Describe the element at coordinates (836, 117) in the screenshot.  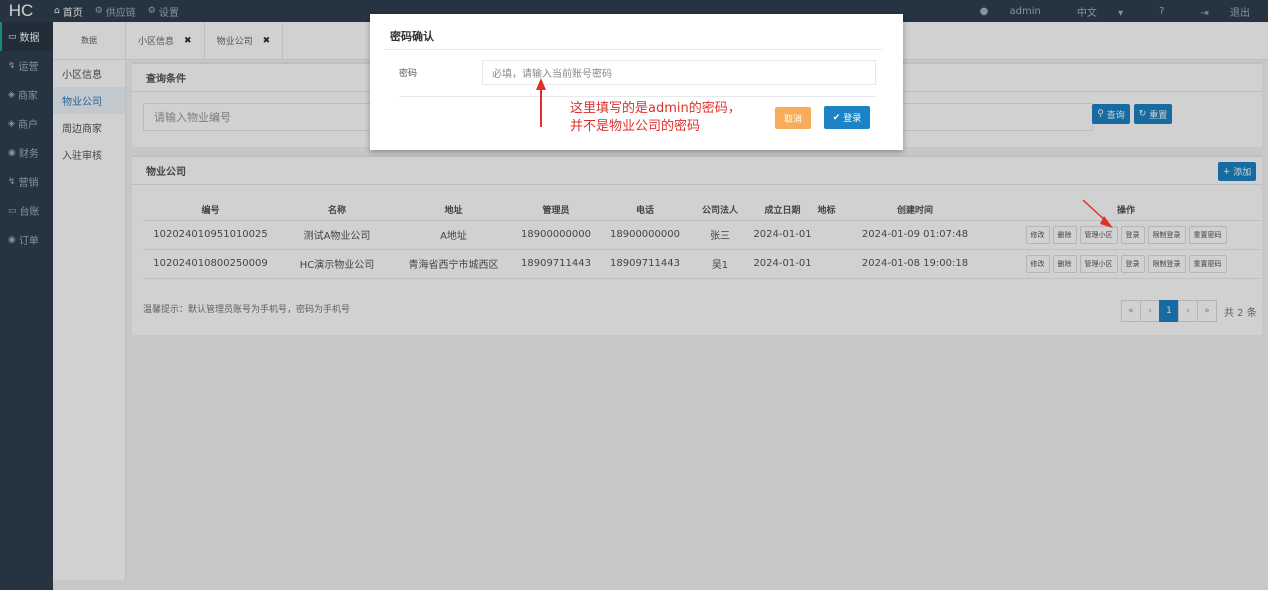
I see `check-icon: ✔` at that location.